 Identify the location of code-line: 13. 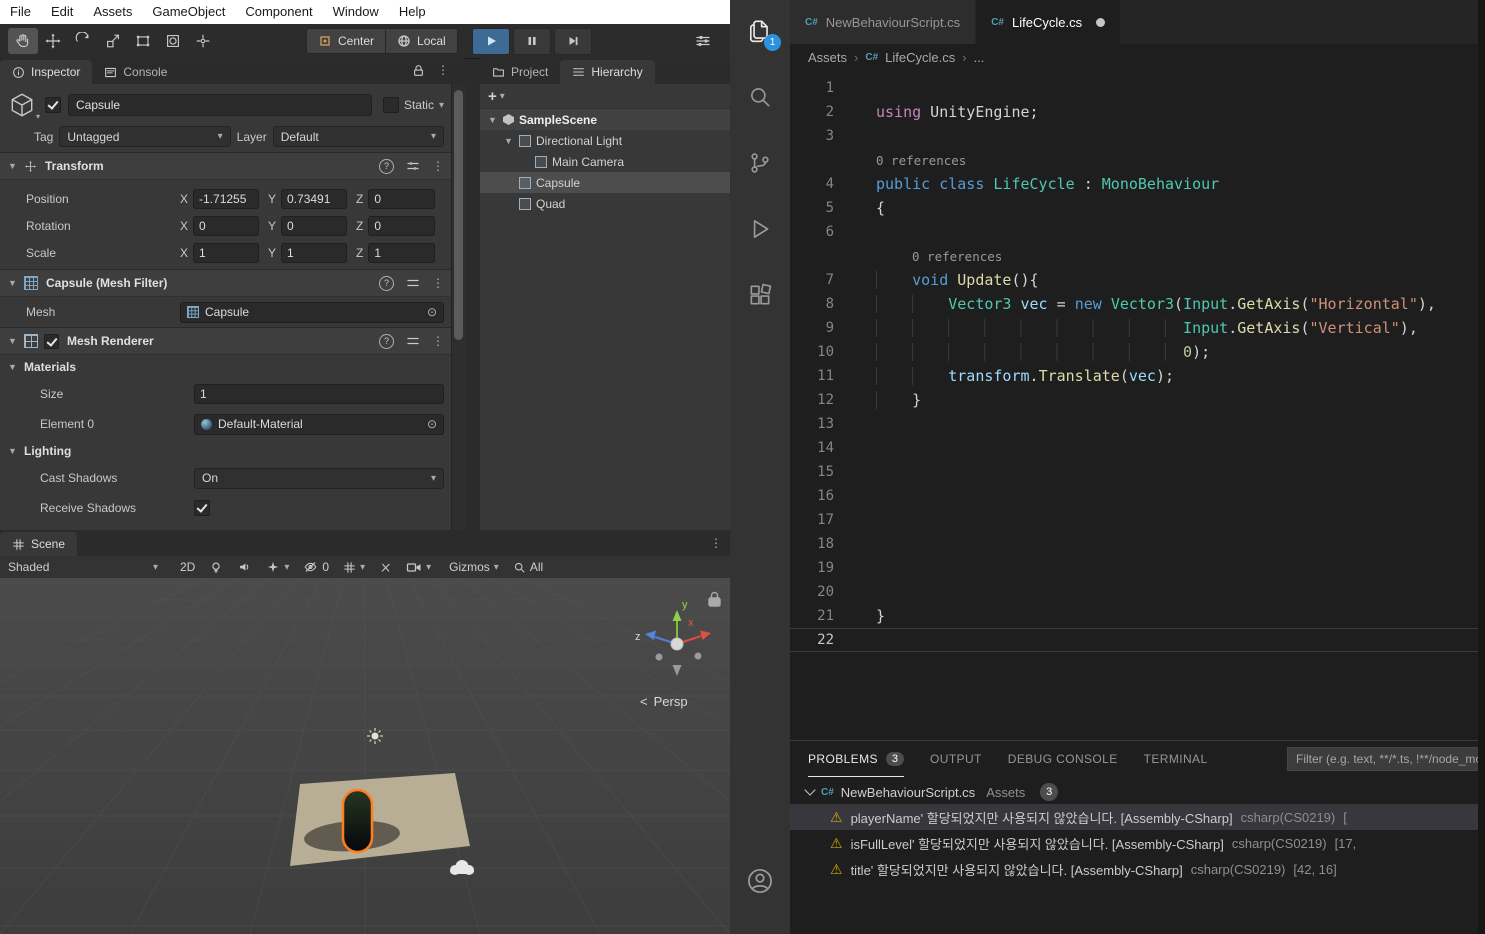
(1134, 424).